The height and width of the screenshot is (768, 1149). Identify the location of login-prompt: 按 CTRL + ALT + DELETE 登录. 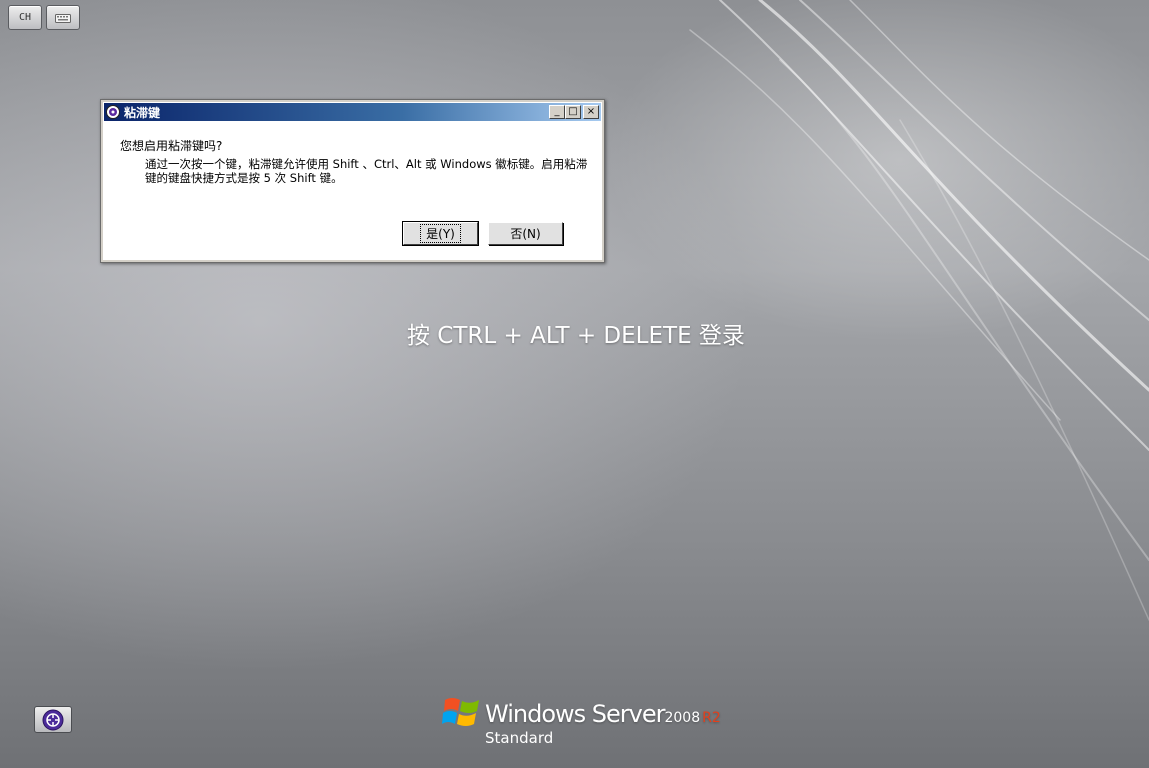
(576, 336).